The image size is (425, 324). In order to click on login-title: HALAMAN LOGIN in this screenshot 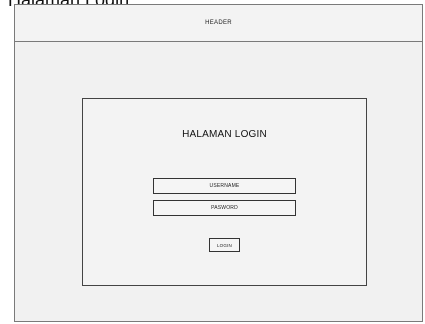, I will do `click(224, 134)`.